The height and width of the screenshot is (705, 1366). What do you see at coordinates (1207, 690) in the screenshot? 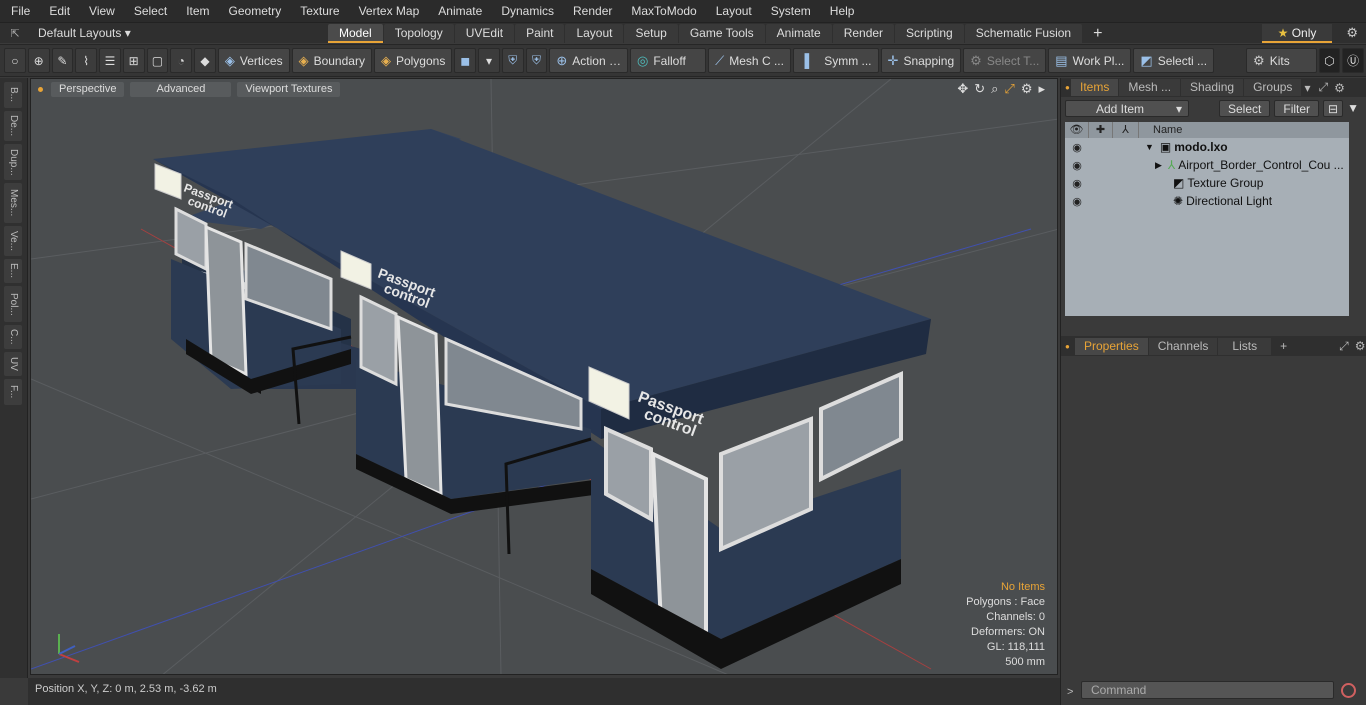
I see `command-input: Command` at bounding box center [1207, 690].